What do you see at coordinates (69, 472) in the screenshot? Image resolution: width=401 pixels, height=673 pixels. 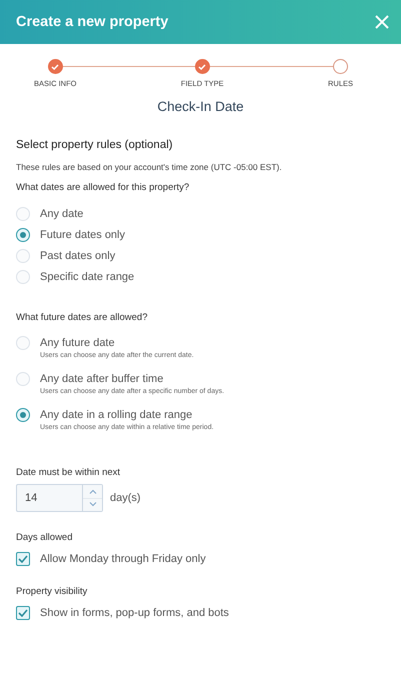 I see `field-label: Date must be within next` at bounding box center [69, 472].